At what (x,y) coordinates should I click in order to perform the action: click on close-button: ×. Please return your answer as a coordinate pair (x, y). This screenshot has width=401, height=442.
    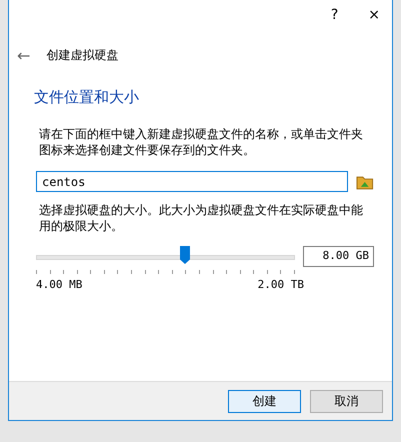
    Looking at the image, I should click on (374, 15).